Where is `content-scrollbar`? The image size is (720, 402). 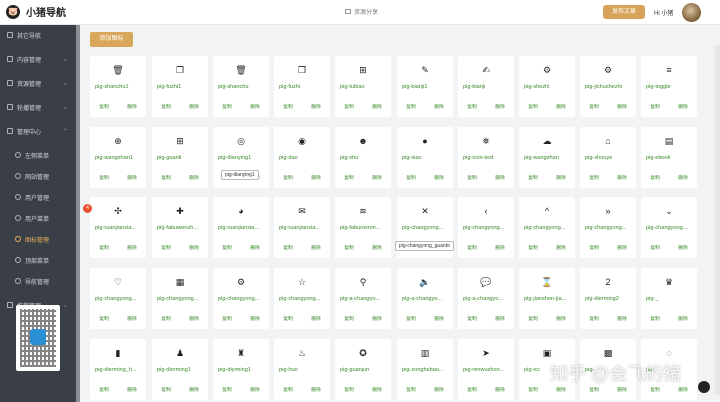 content-scrollbar is located at coordinates (717, 220).